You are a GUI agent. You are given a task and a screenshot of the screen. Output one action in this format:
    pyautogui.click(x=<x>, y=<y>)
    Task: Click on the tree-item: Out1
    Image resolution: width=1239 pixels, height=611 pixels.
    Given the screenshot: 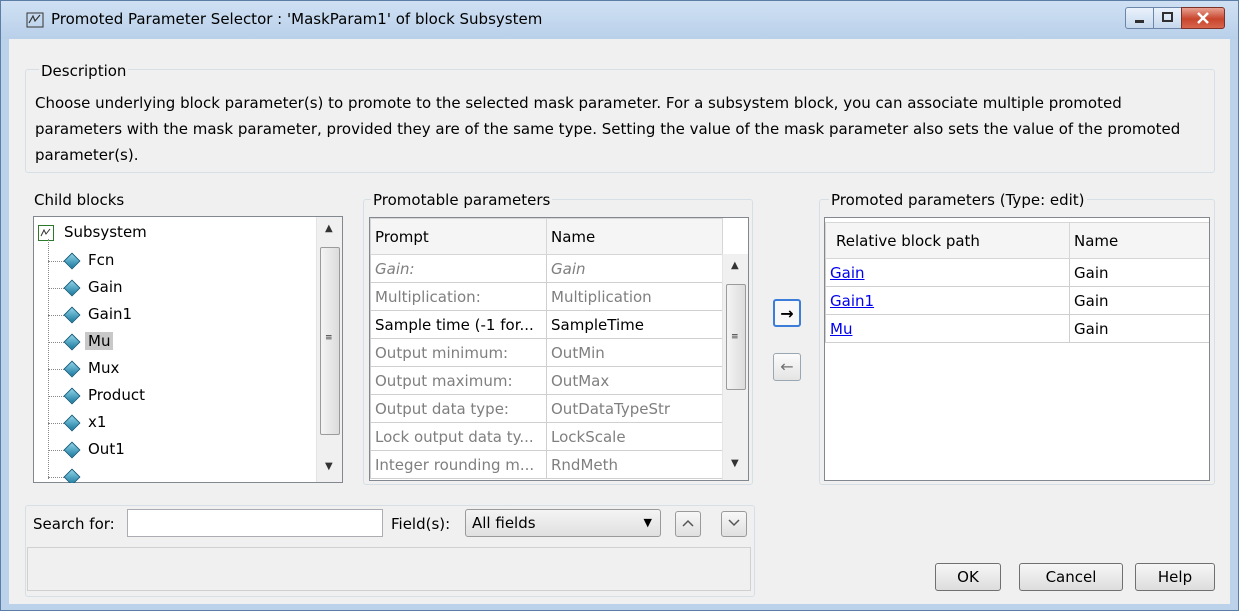 What is the action you would take?
    pyautogui.click(x=174, y=450)
    